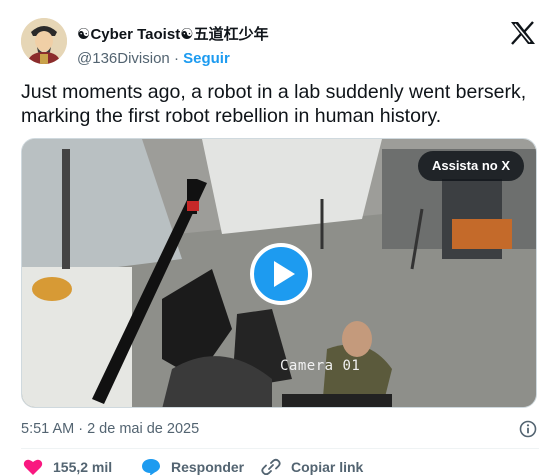  What do you see at coordinates (280, 430) in the screenshot?
I see `tweet-meta-row: 5:51 AM · 2 de mai de 2025` at bounding box center [280, 430].